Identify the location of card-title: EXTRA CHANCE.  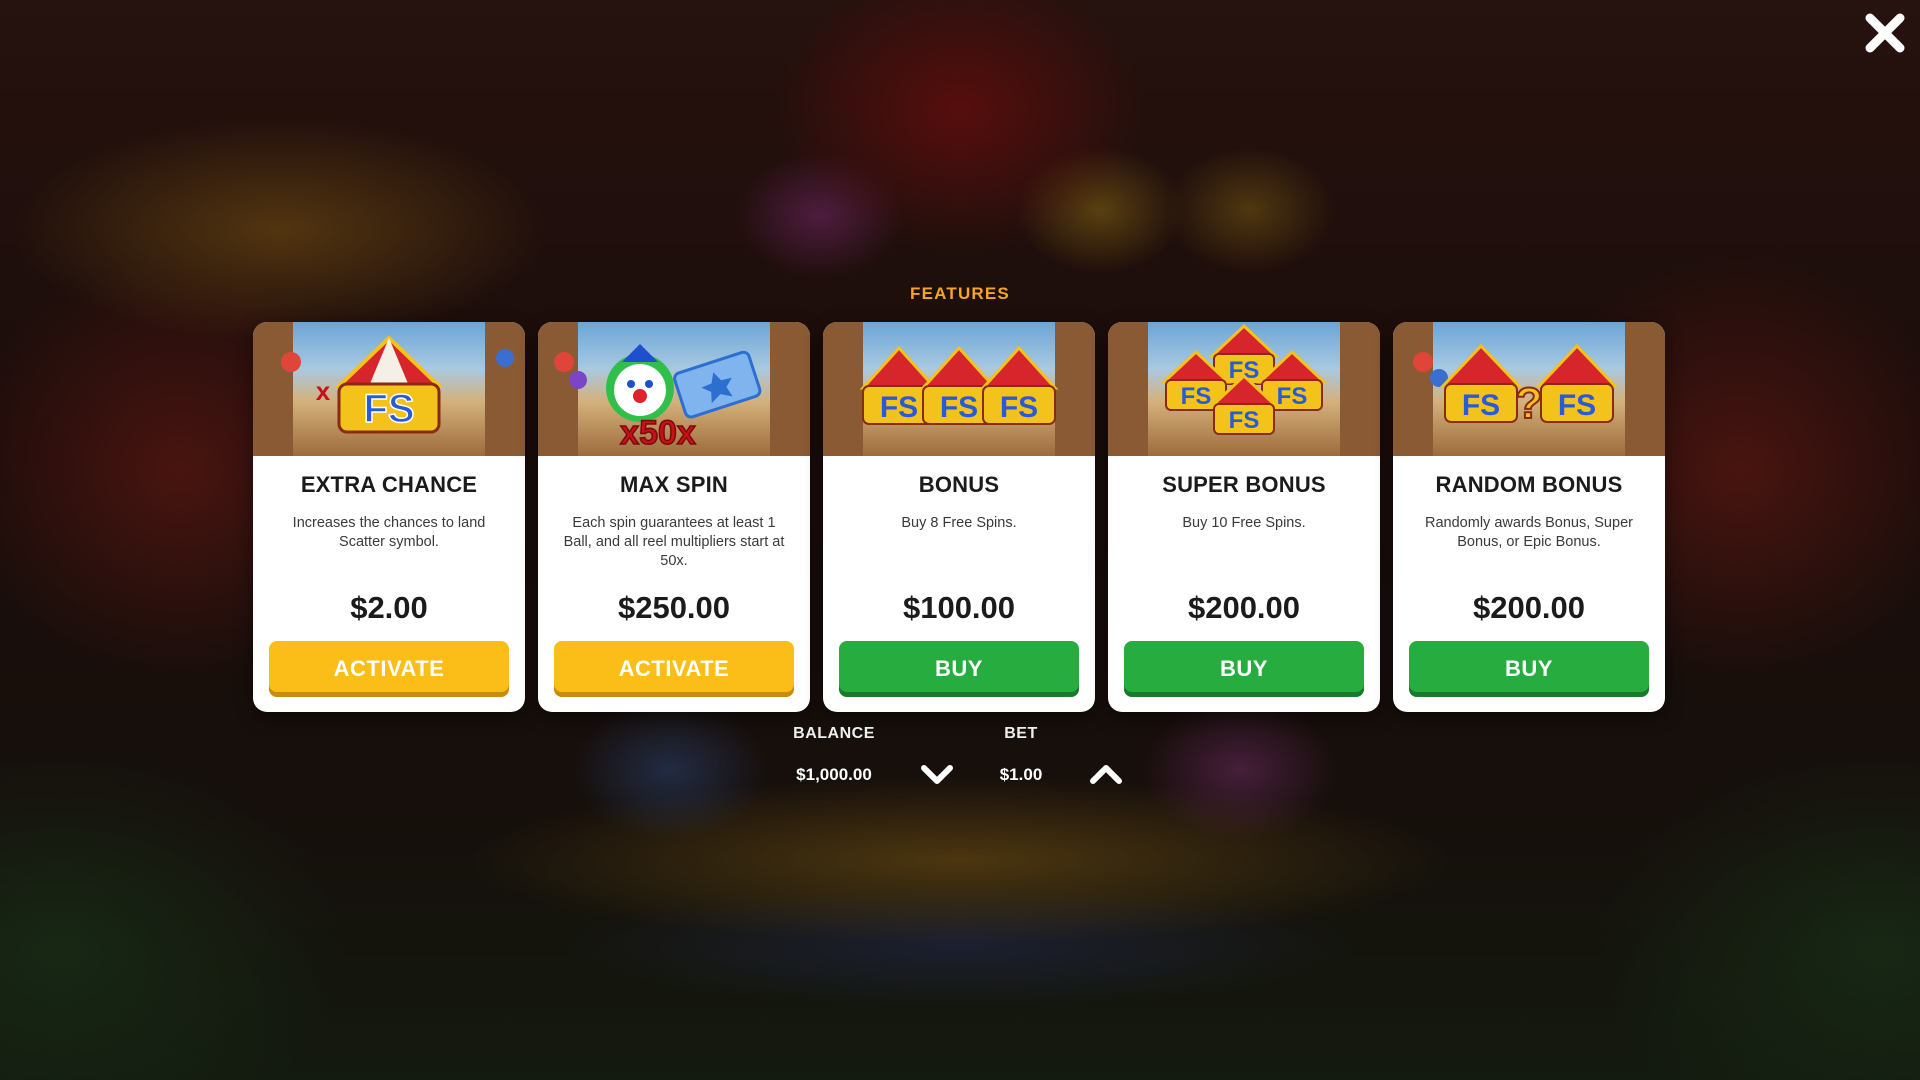
(389, 484).